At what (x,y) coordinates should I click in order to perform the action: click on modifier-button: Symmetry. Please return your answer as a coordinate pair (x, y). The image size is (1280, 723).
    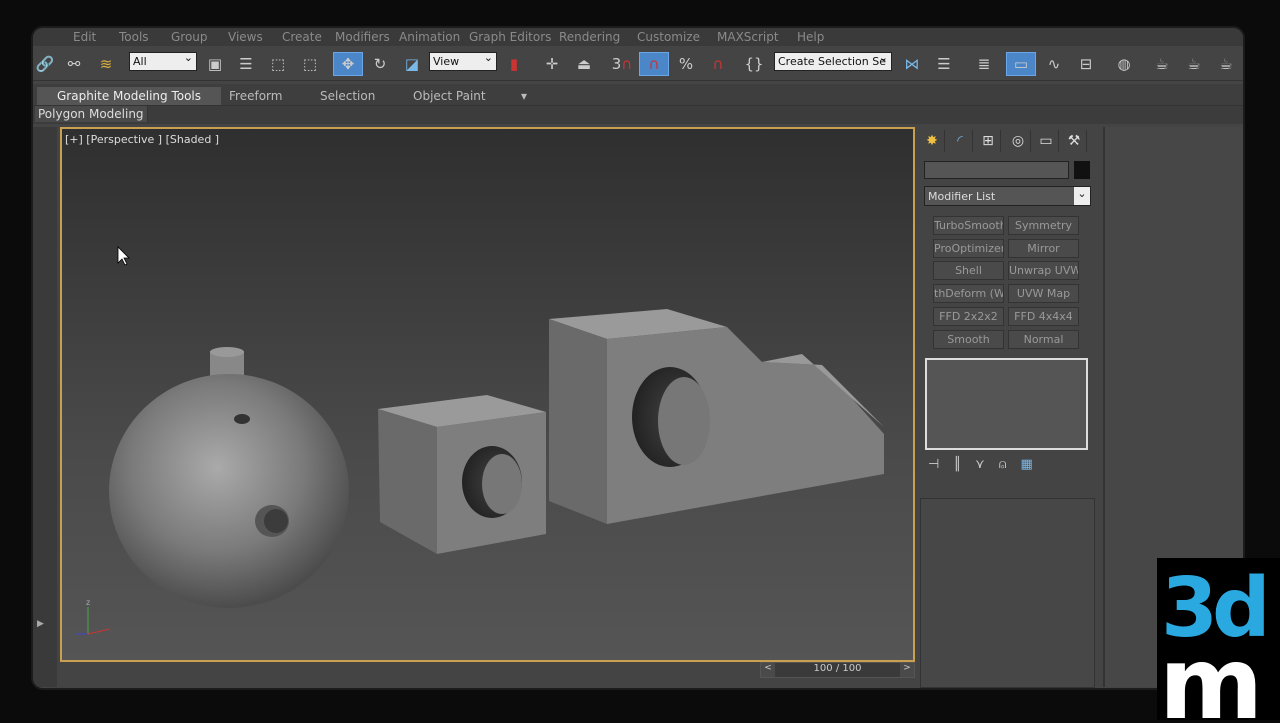
    Looking at the image, I should click on (1043, 225).